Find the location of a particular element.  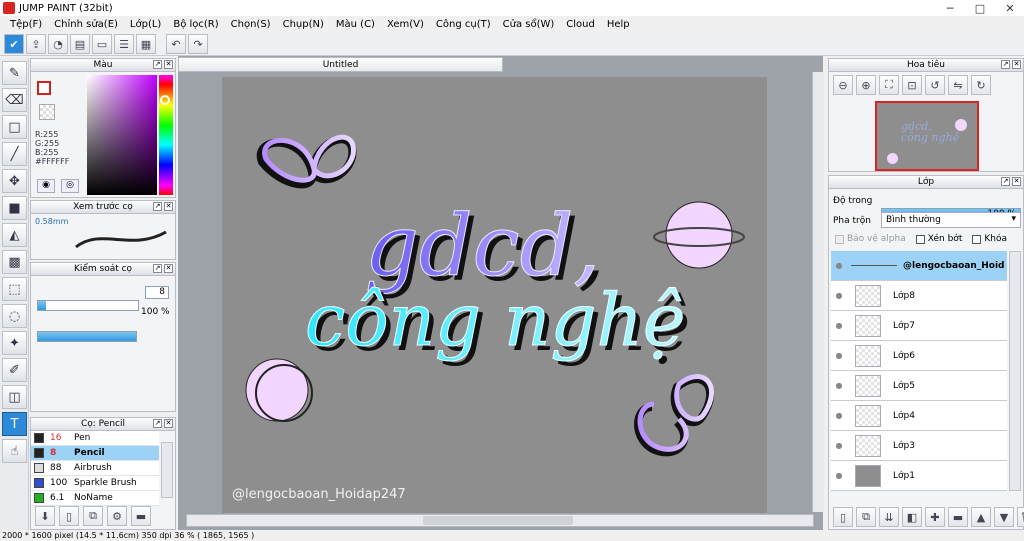

layer-row: ● Lớp4 is located at coordinates (919, 416).